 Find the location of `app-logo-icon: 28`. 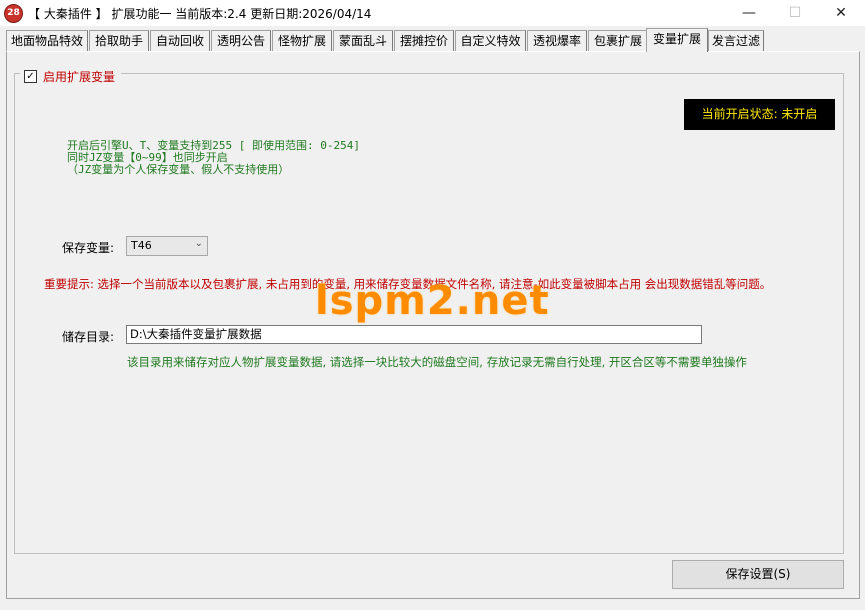

app-logo-icon: 28 is located at coordinates (13, 13).